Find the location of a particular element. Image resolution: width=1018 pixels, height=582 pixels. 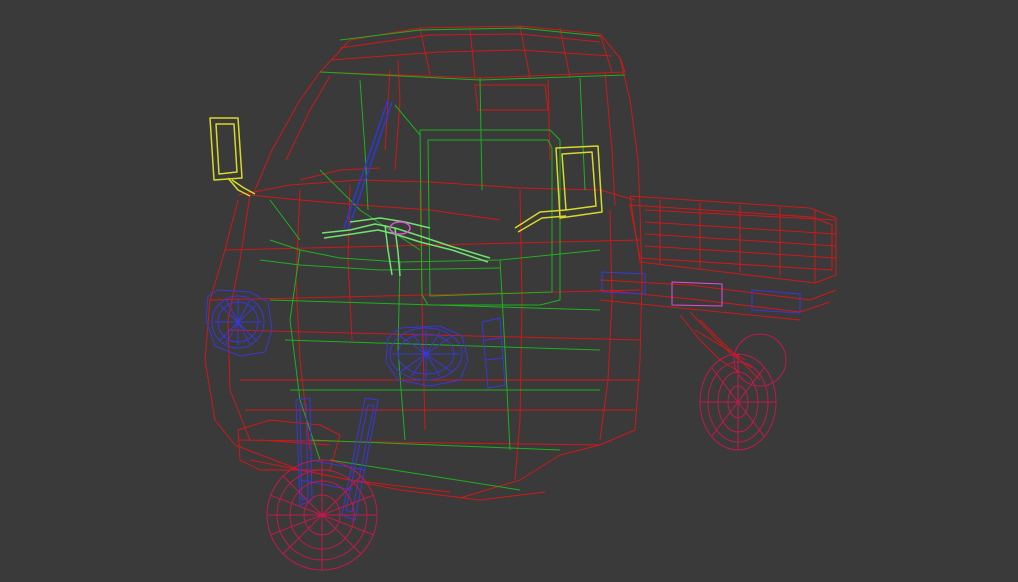

rear-wheel is located at coordinates (743, 392).